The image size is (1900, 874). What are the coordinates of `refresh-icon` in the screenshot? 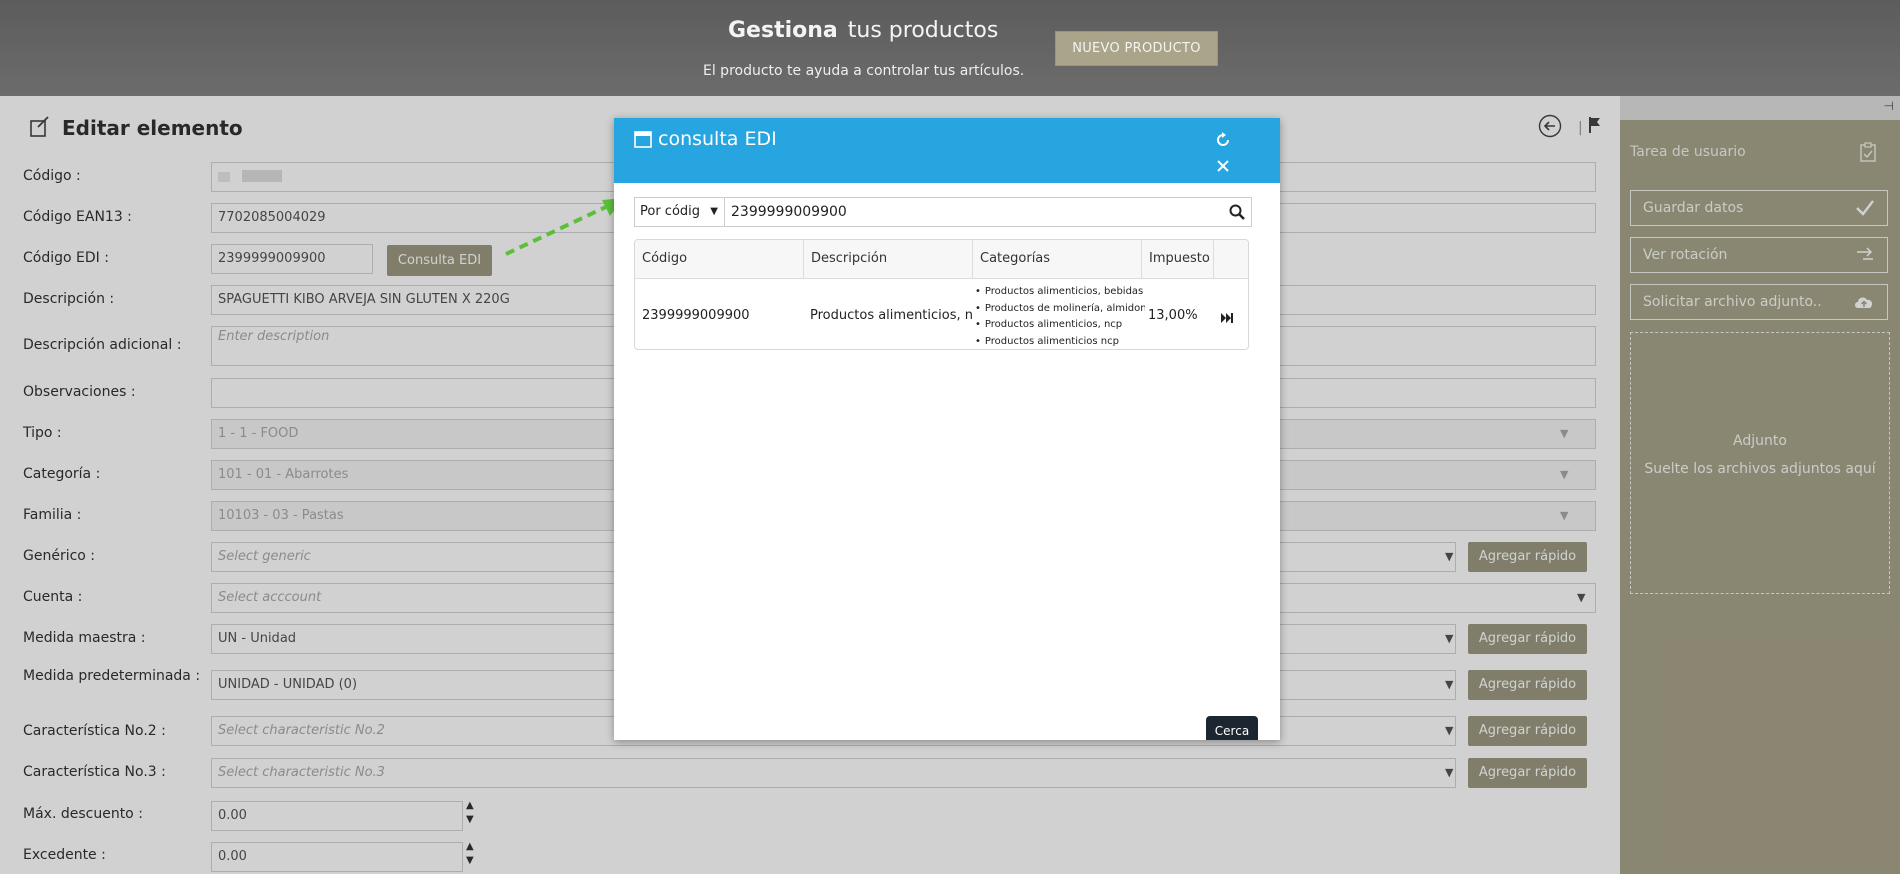 It's located at (1223, 140).